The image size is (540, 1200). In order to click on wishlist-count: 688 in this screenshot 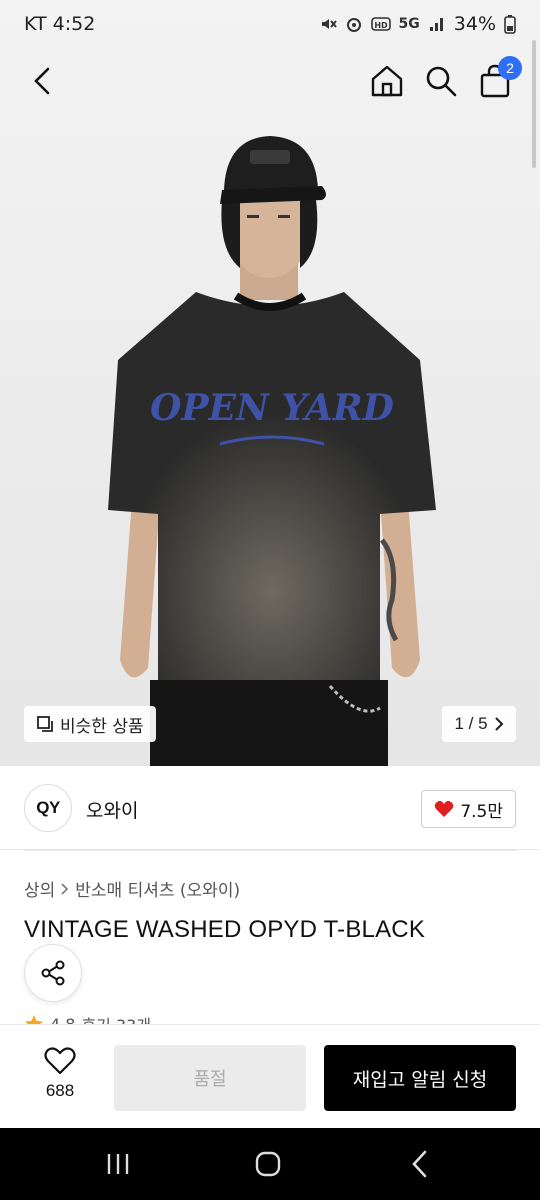, I will do `click(60, 1090)`.